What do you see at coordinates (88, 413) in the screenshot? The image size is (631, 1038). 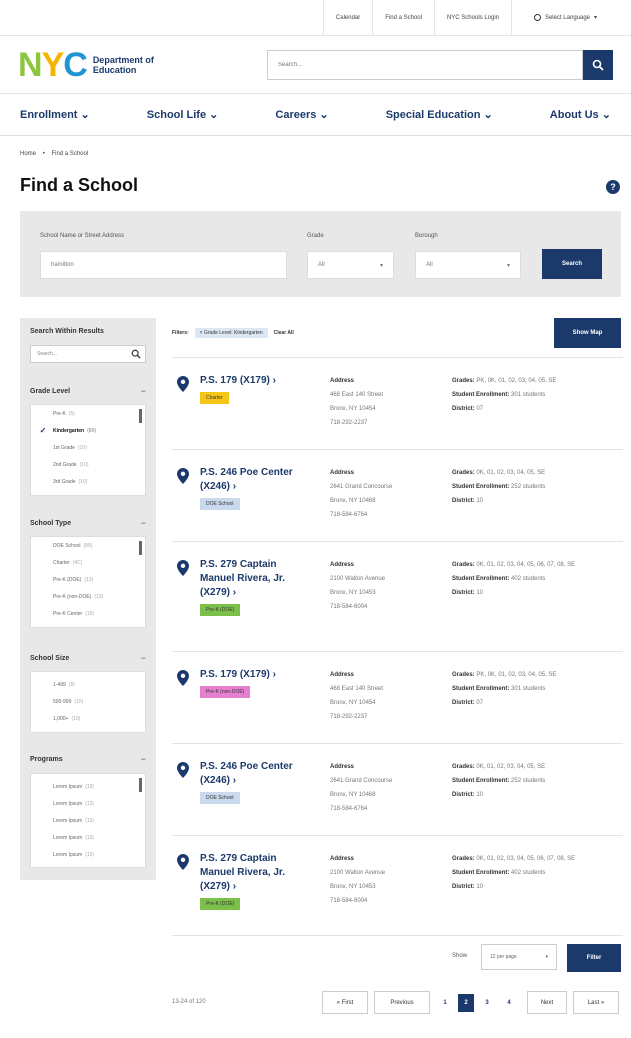 I see `filter-option: Pre-K (5)` at bounding box center [88, 413].